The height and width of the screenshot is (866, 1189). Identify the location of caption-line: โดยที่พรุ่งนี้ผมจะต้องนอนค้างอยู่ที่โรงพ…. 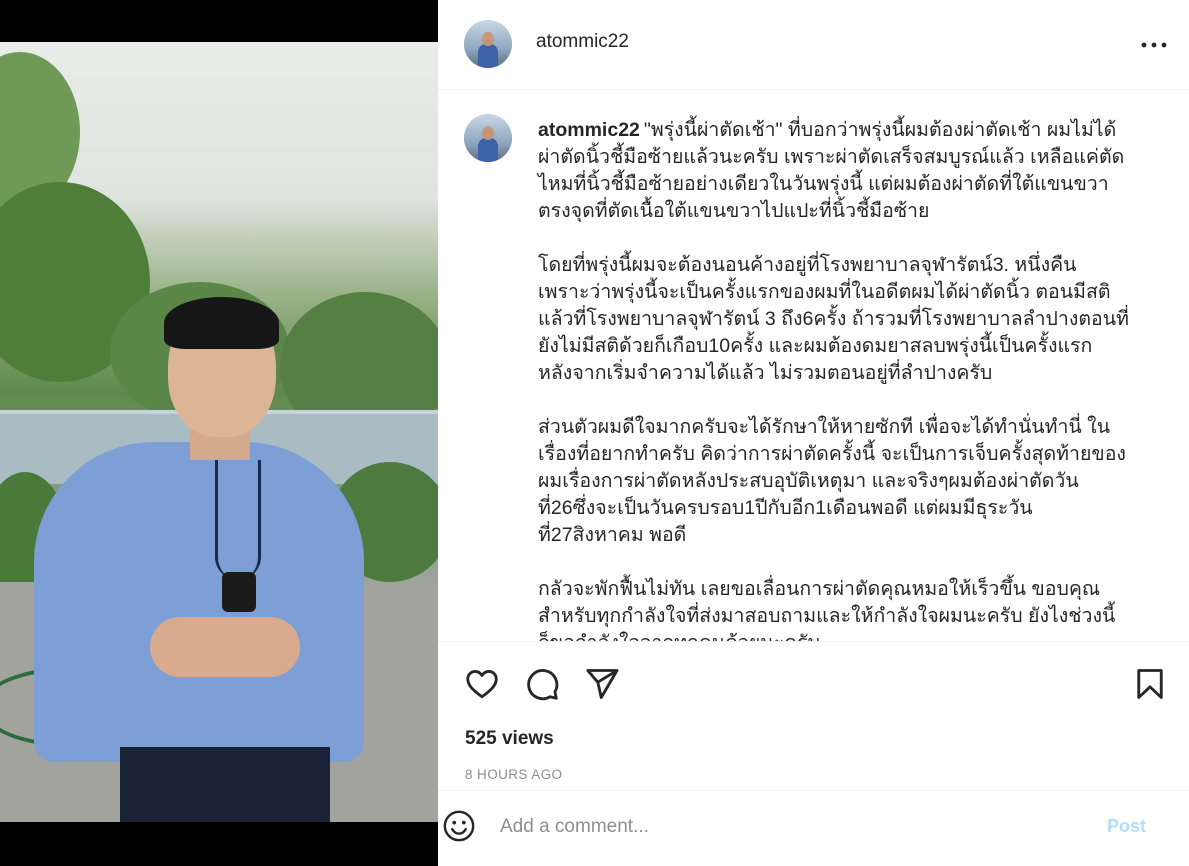
(807, 265).